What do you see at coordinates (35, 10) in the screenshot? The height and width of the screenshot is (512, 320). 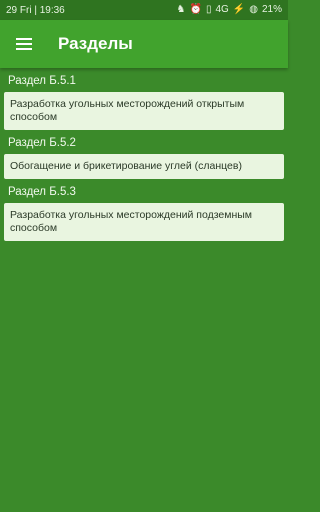 I see `status-time: 29 Fri | 19:36` at bounding box center [35, 10].